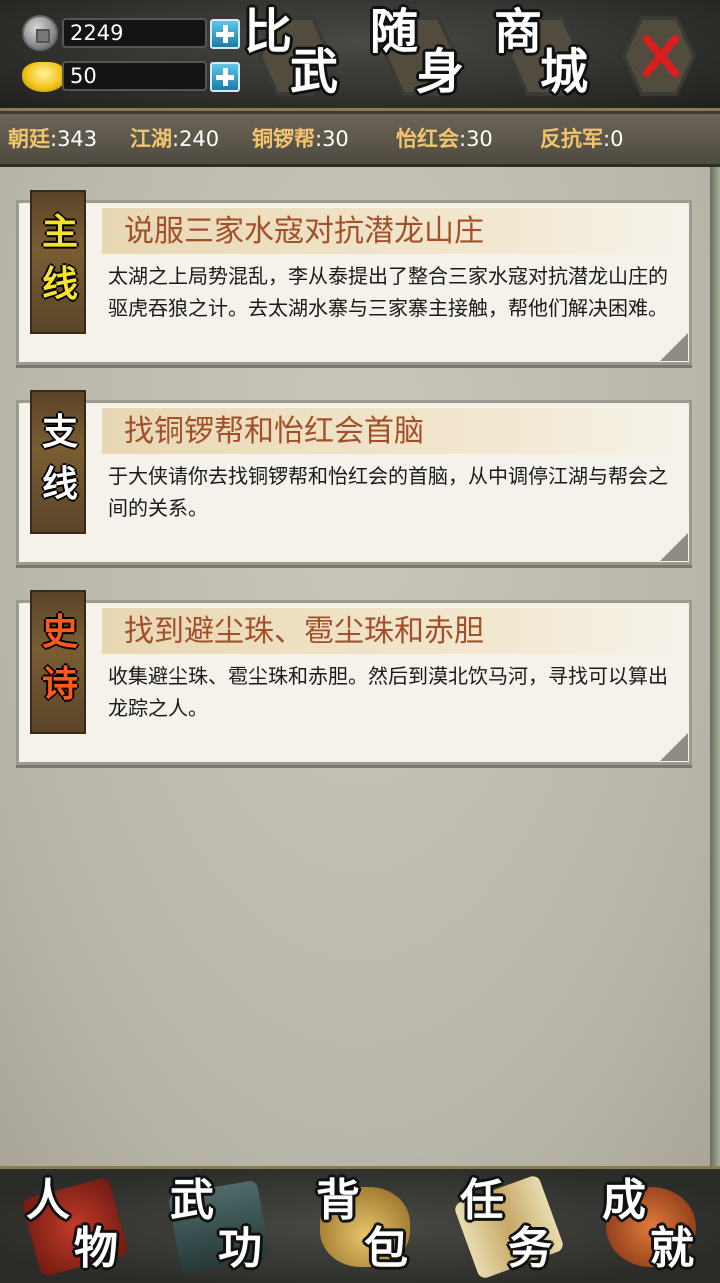  I want to click on shop-label-1: 商, so click(518, 32).